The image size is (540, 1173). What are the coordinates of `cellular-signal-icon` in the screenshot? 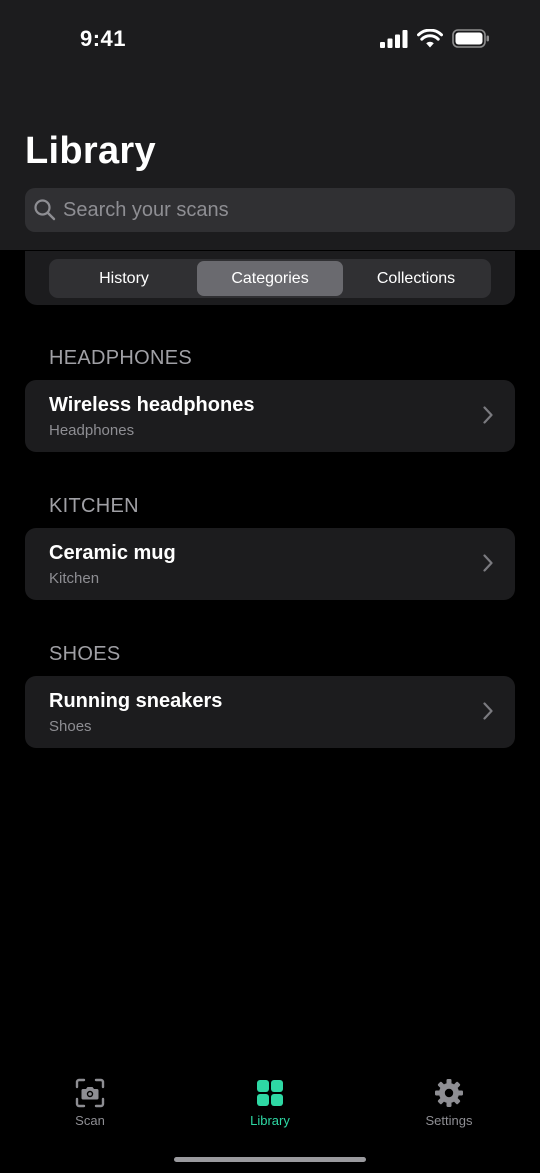 It's located at (394, 38).